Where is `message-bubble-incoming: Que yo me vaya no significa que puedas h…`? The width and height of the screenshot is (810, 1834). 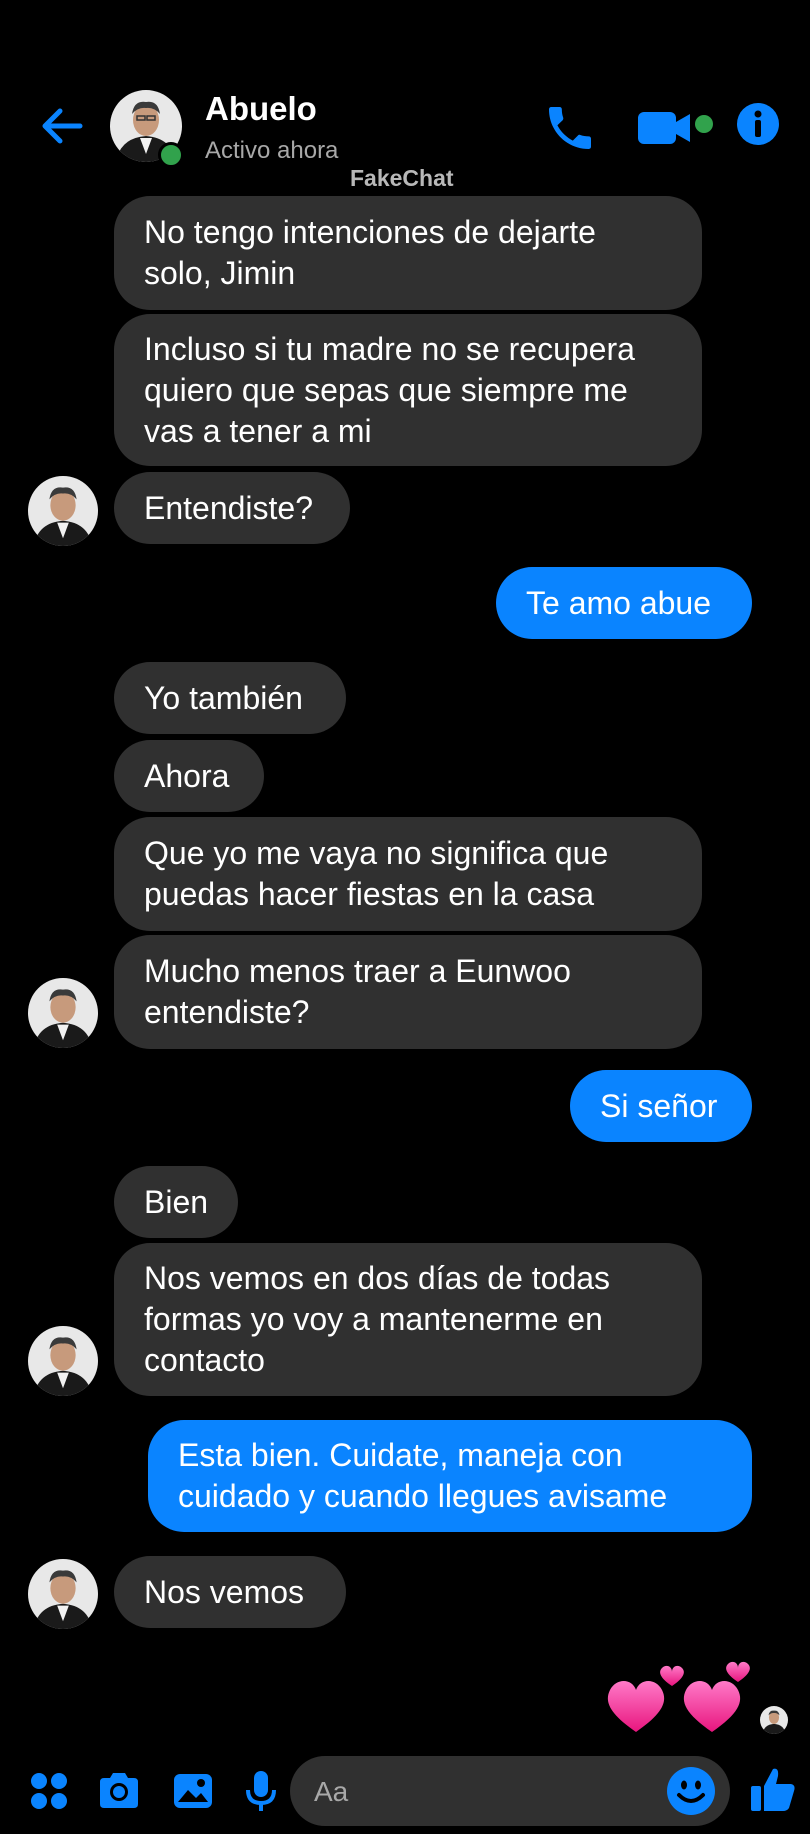
message-bubble-incoming: Que yo me vaya no significa que puedas h… is located at coordinates (408, 874).